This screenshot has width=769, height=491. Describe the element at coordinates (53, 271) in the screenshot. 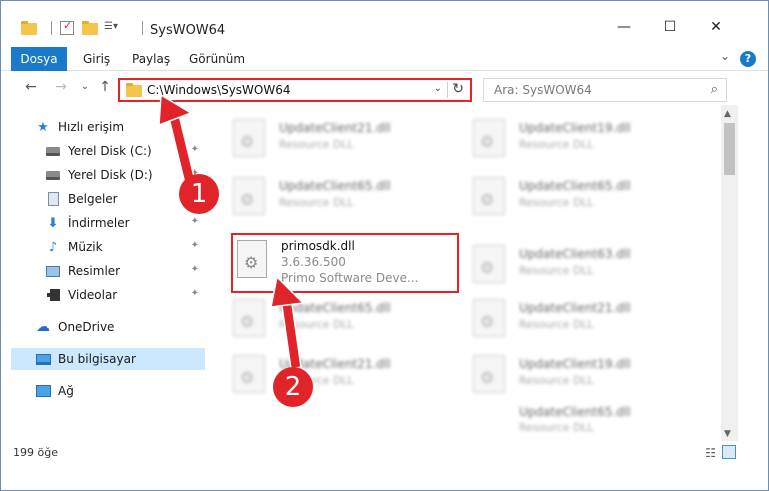

I see `picture-icon` at that location.